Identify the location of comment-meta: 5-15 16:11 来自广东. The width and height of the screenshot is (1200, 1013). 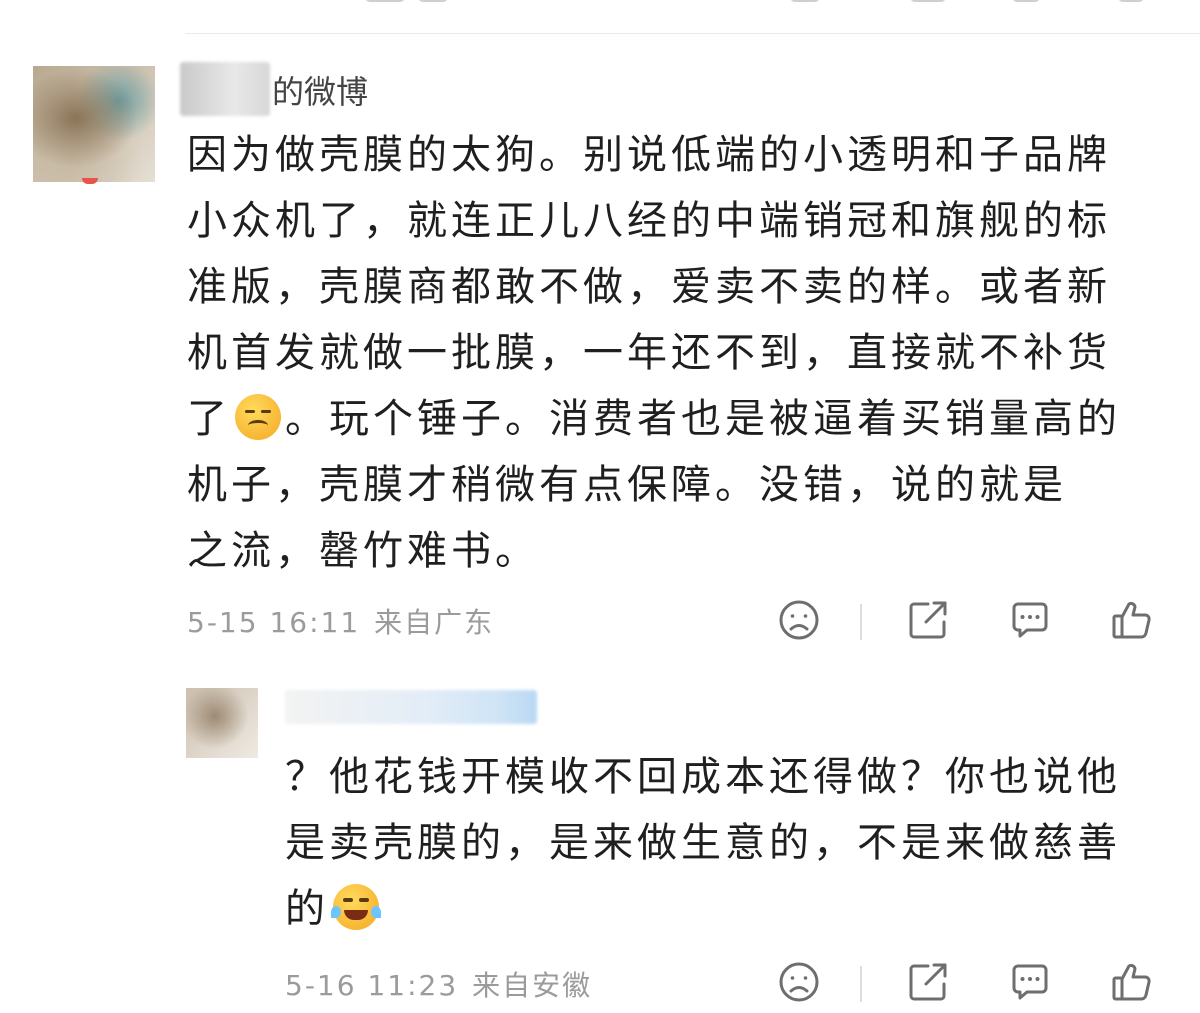
(340, 623).